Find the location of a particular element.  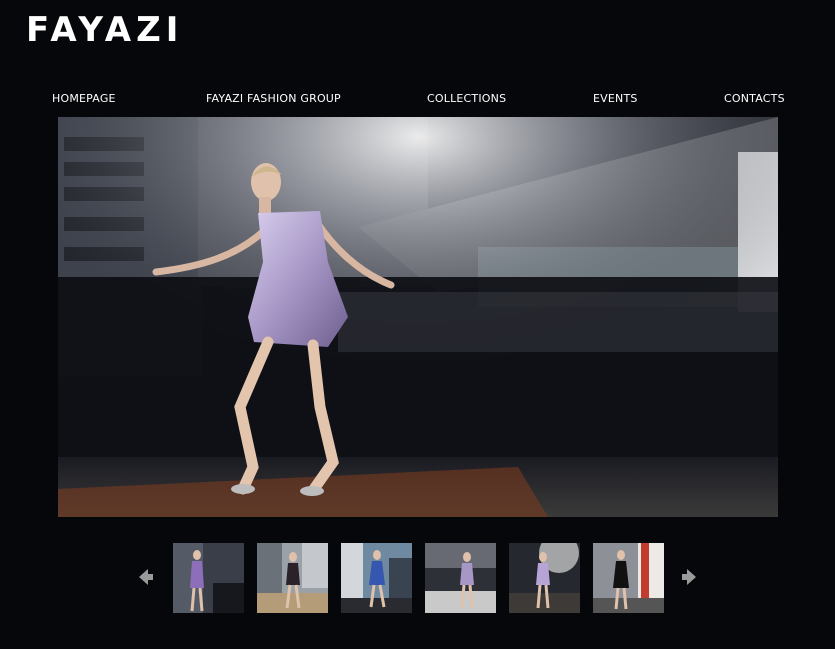

nav-item-contacts: CONTACTS is located at coordinates (754, 98).